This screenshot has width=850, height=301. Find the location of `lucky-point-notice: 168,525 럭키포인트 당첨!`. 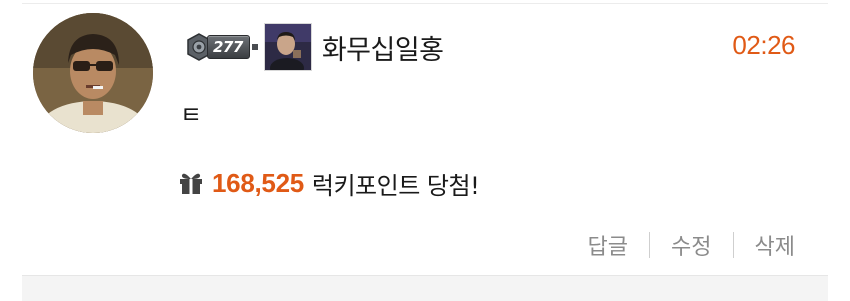

lucky-point-notice: 168,525 럭키포인트 당첨! is located at coordinates (329, 183).